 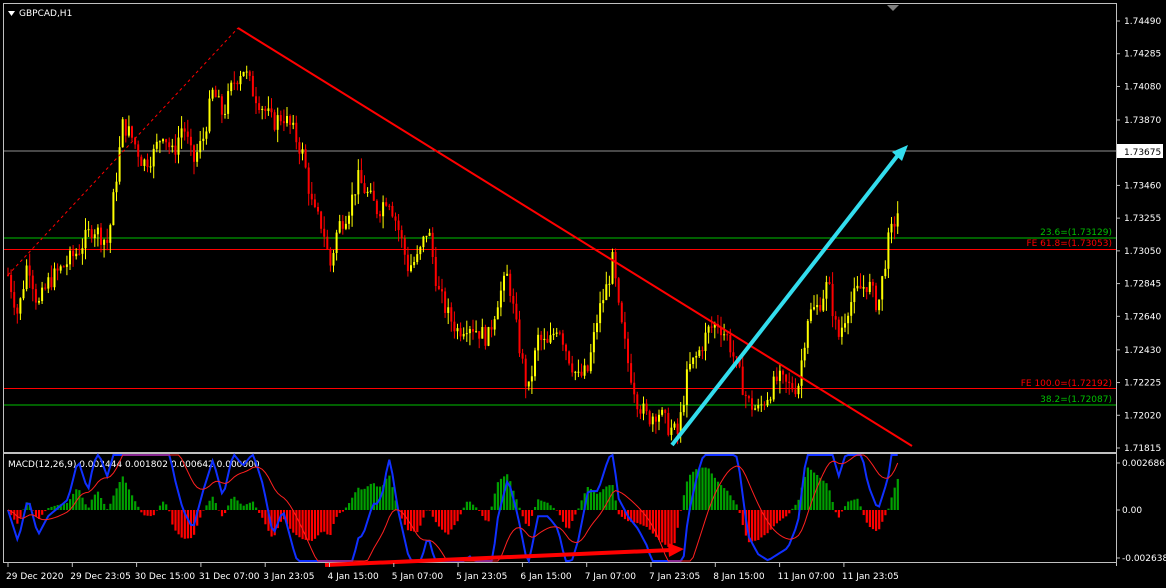 What do you see at coordinates (1066, 384) in the screenshot?
I see `fe-100-label: FE 100.0=(1.72192)` at bounding box center [1066, 384].